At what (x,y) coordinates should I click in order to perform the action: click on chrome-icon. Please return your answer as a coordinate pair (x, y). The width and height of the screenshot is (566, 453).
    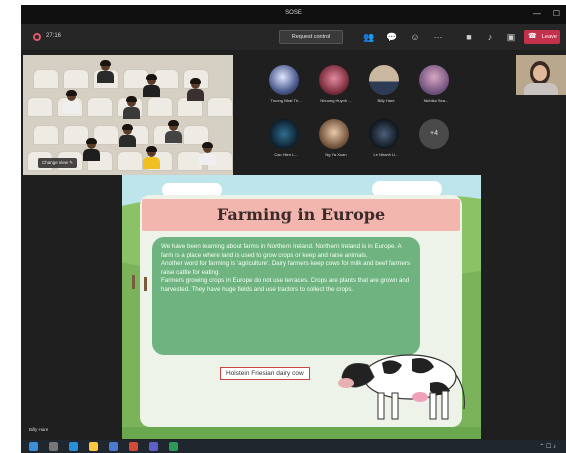
    Looking at the image, I should click on (133, 446).